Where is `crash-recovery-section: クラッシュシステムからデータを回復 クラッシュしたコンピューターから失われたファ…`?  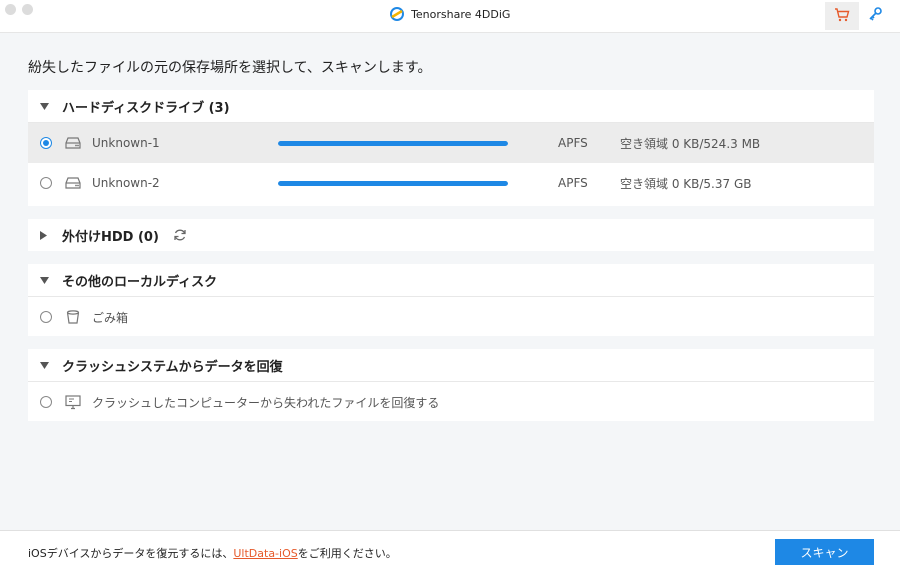 crash-recovery-section: クラッシュシステムからデータを回復 クラッシュしたコンピューターから失われたファ… is located at coordinates (451, 385).